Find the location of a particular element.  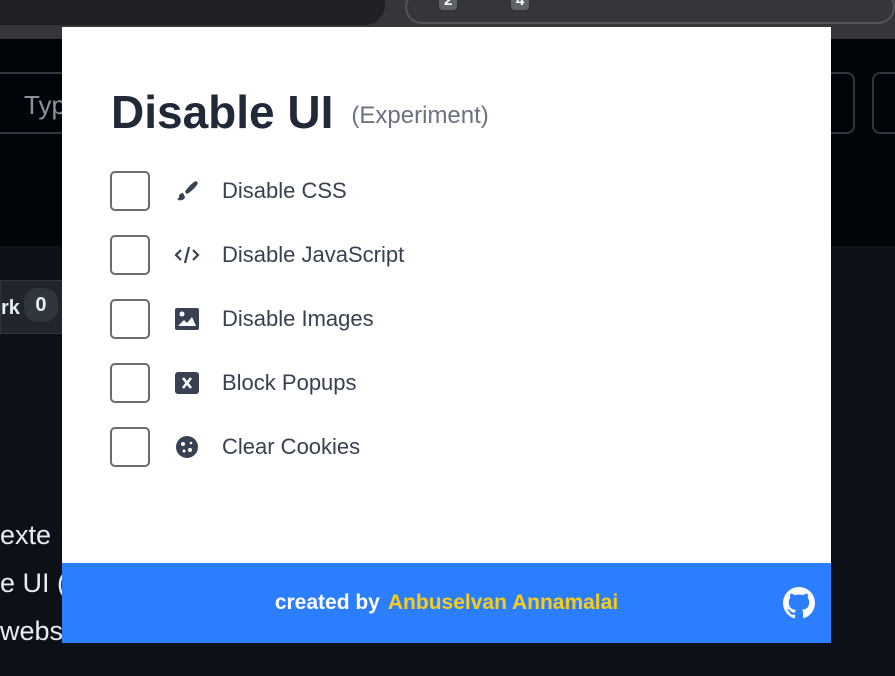

extension-badge: 2 is located at coordinates (448, 5).